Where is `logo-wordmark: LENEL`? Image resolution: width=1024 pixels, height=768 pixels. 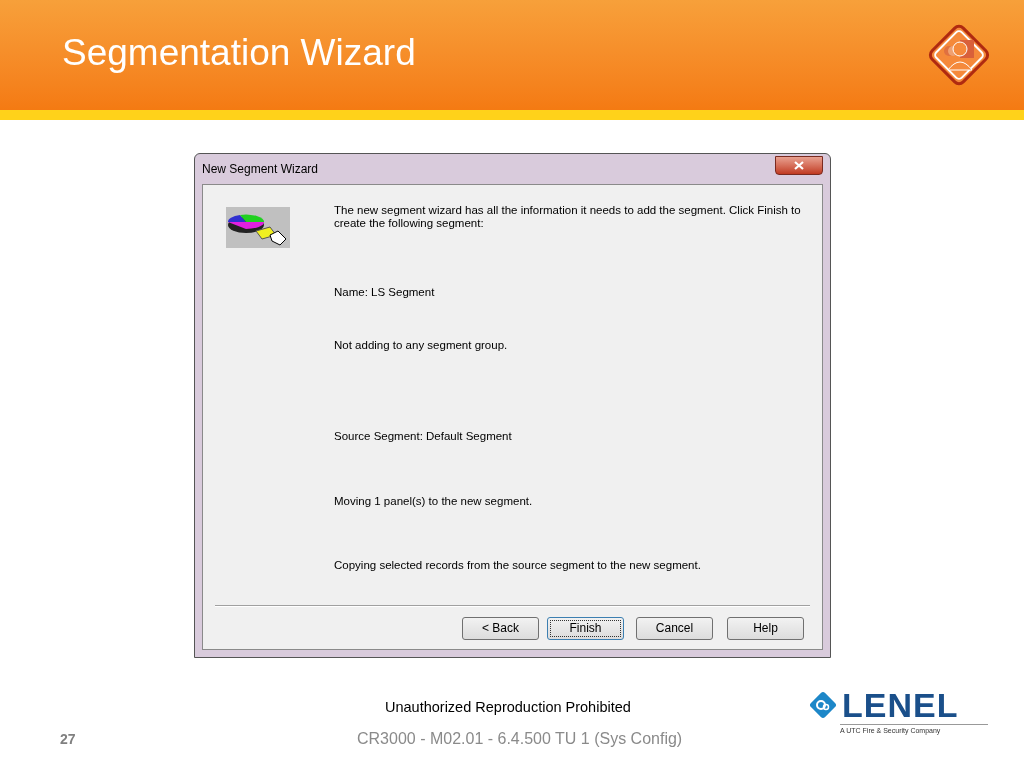 logo-wordmark: LENEL is located at coordinates (900, 705).